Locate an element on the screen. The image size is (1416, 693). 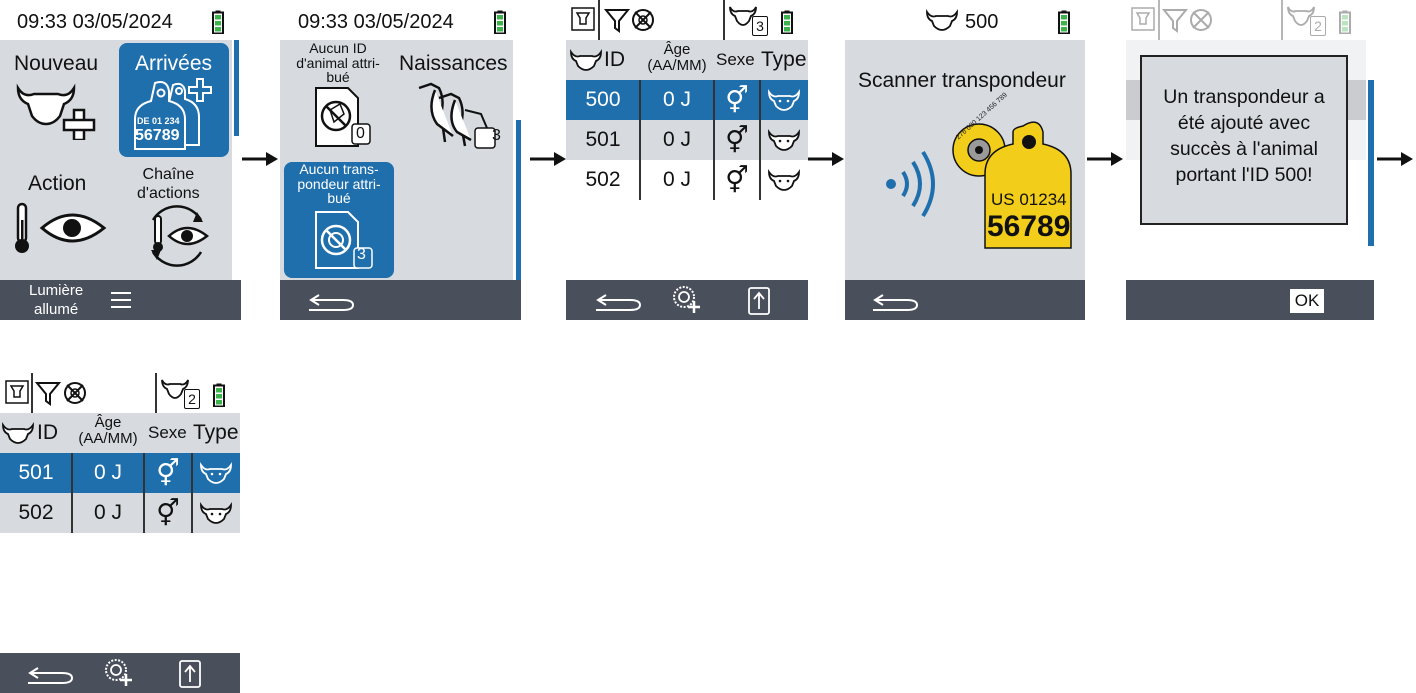
animal-count-badge: 3 is located at coordinates (760, 26).